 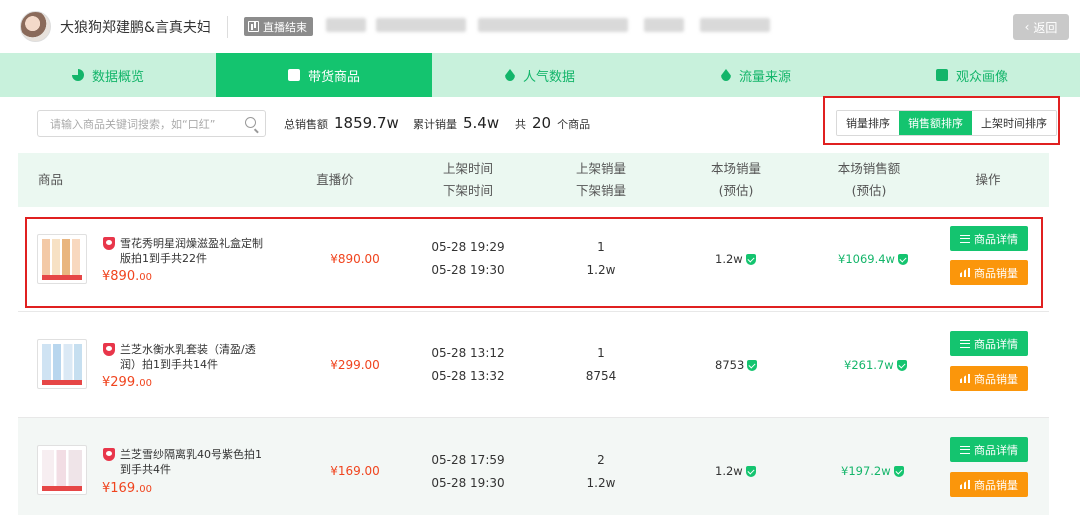 What do you see at coordinates (227, 27) in the screenshot?
I see `divider` at bounding box center [227, 27].